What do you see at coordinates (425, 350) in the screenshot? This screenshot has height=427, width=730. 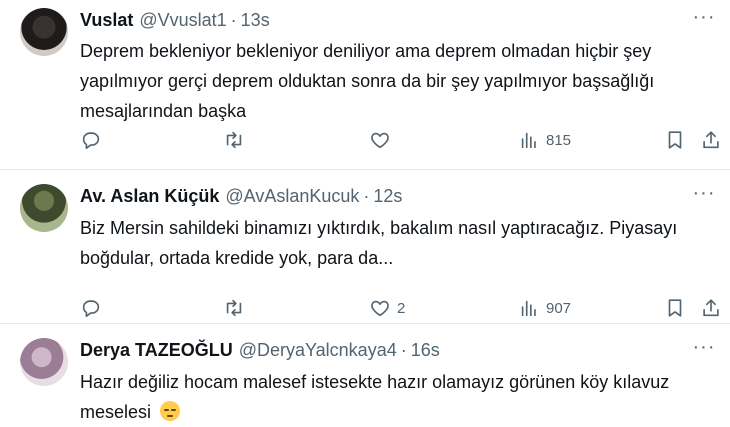 I see `timestamp: 16s` at bounding box center [425, 350].